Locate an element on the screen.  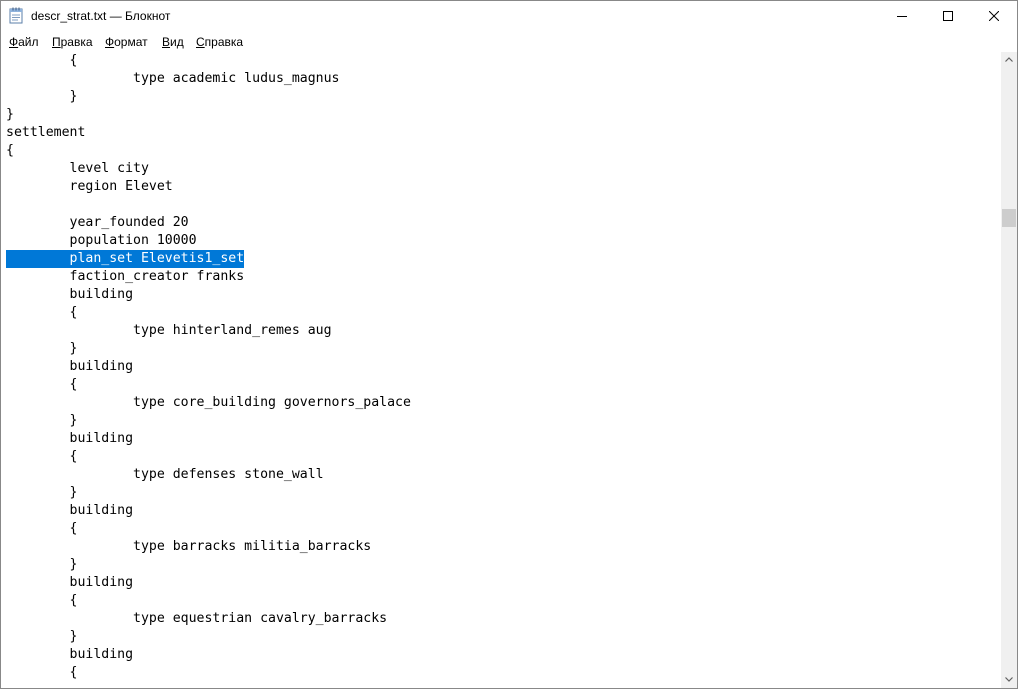
close-button is located at coordinates (994, 16).